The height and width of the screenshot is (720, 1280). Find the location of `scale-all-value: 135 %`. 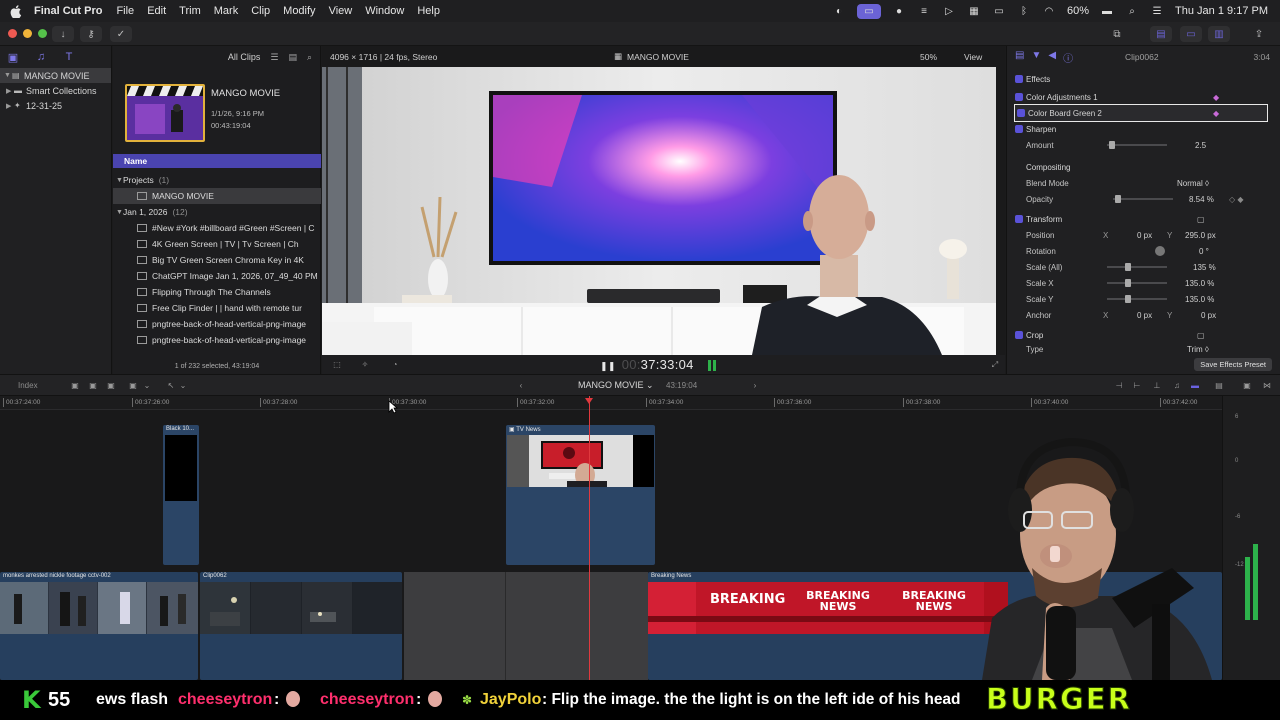

scale-all-value: 135 % is located at coordinates (1204, 267).